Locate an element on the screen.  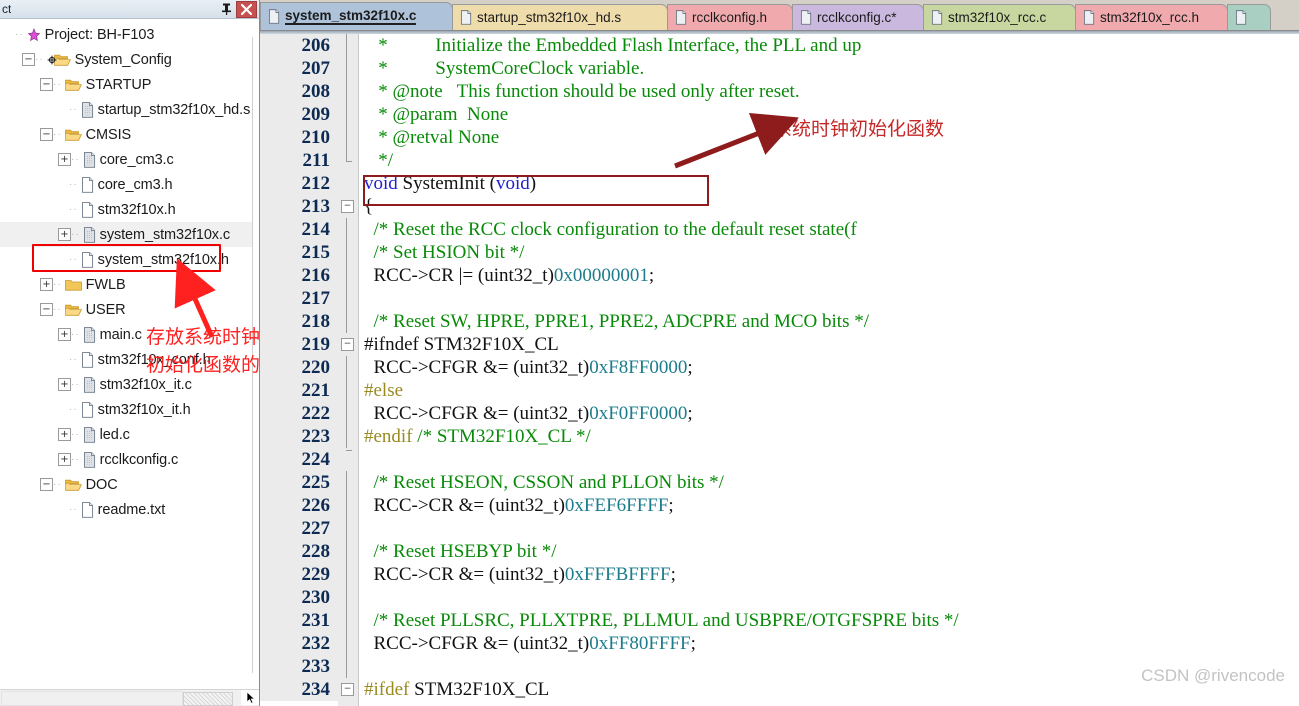
tab-rcclkconfig-h: rcclkconfig.h is located at coordinates (730, 17).